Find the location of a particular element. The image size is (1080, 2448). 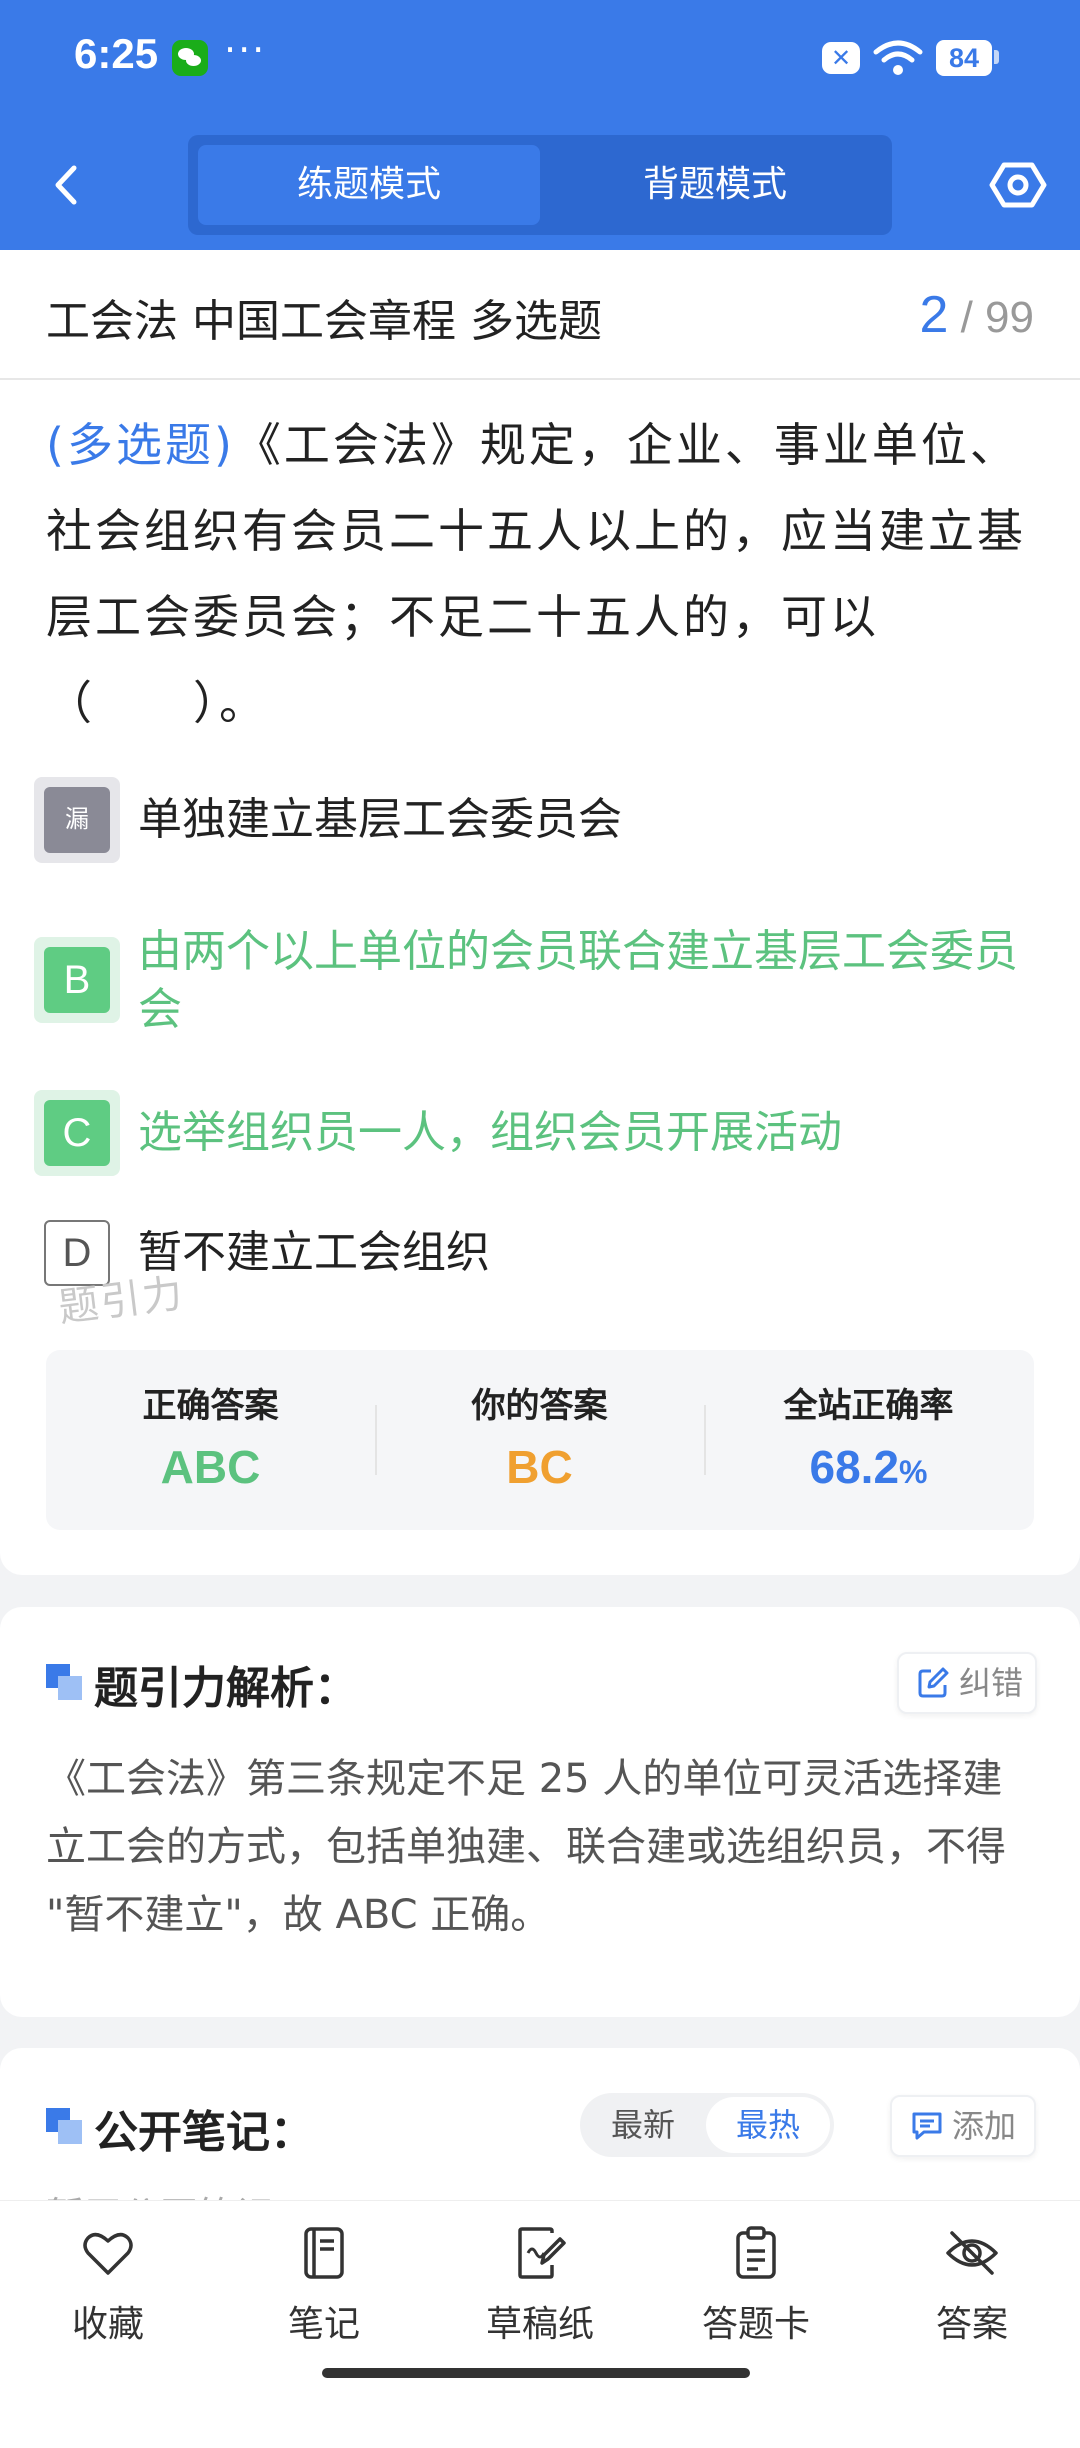

option-b-letter: B is located at coordinates (77, 980).